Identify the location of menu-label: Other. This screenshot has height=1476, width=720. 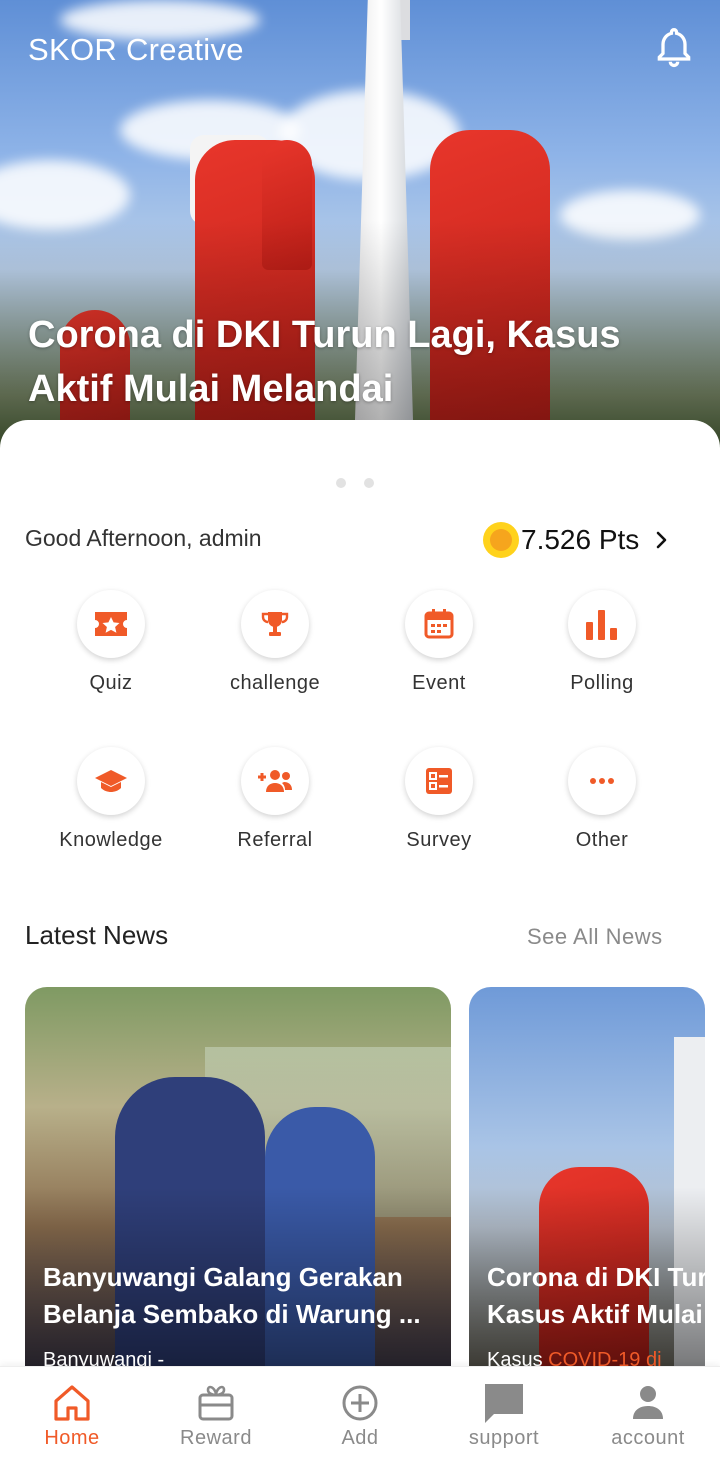
(602, 840).